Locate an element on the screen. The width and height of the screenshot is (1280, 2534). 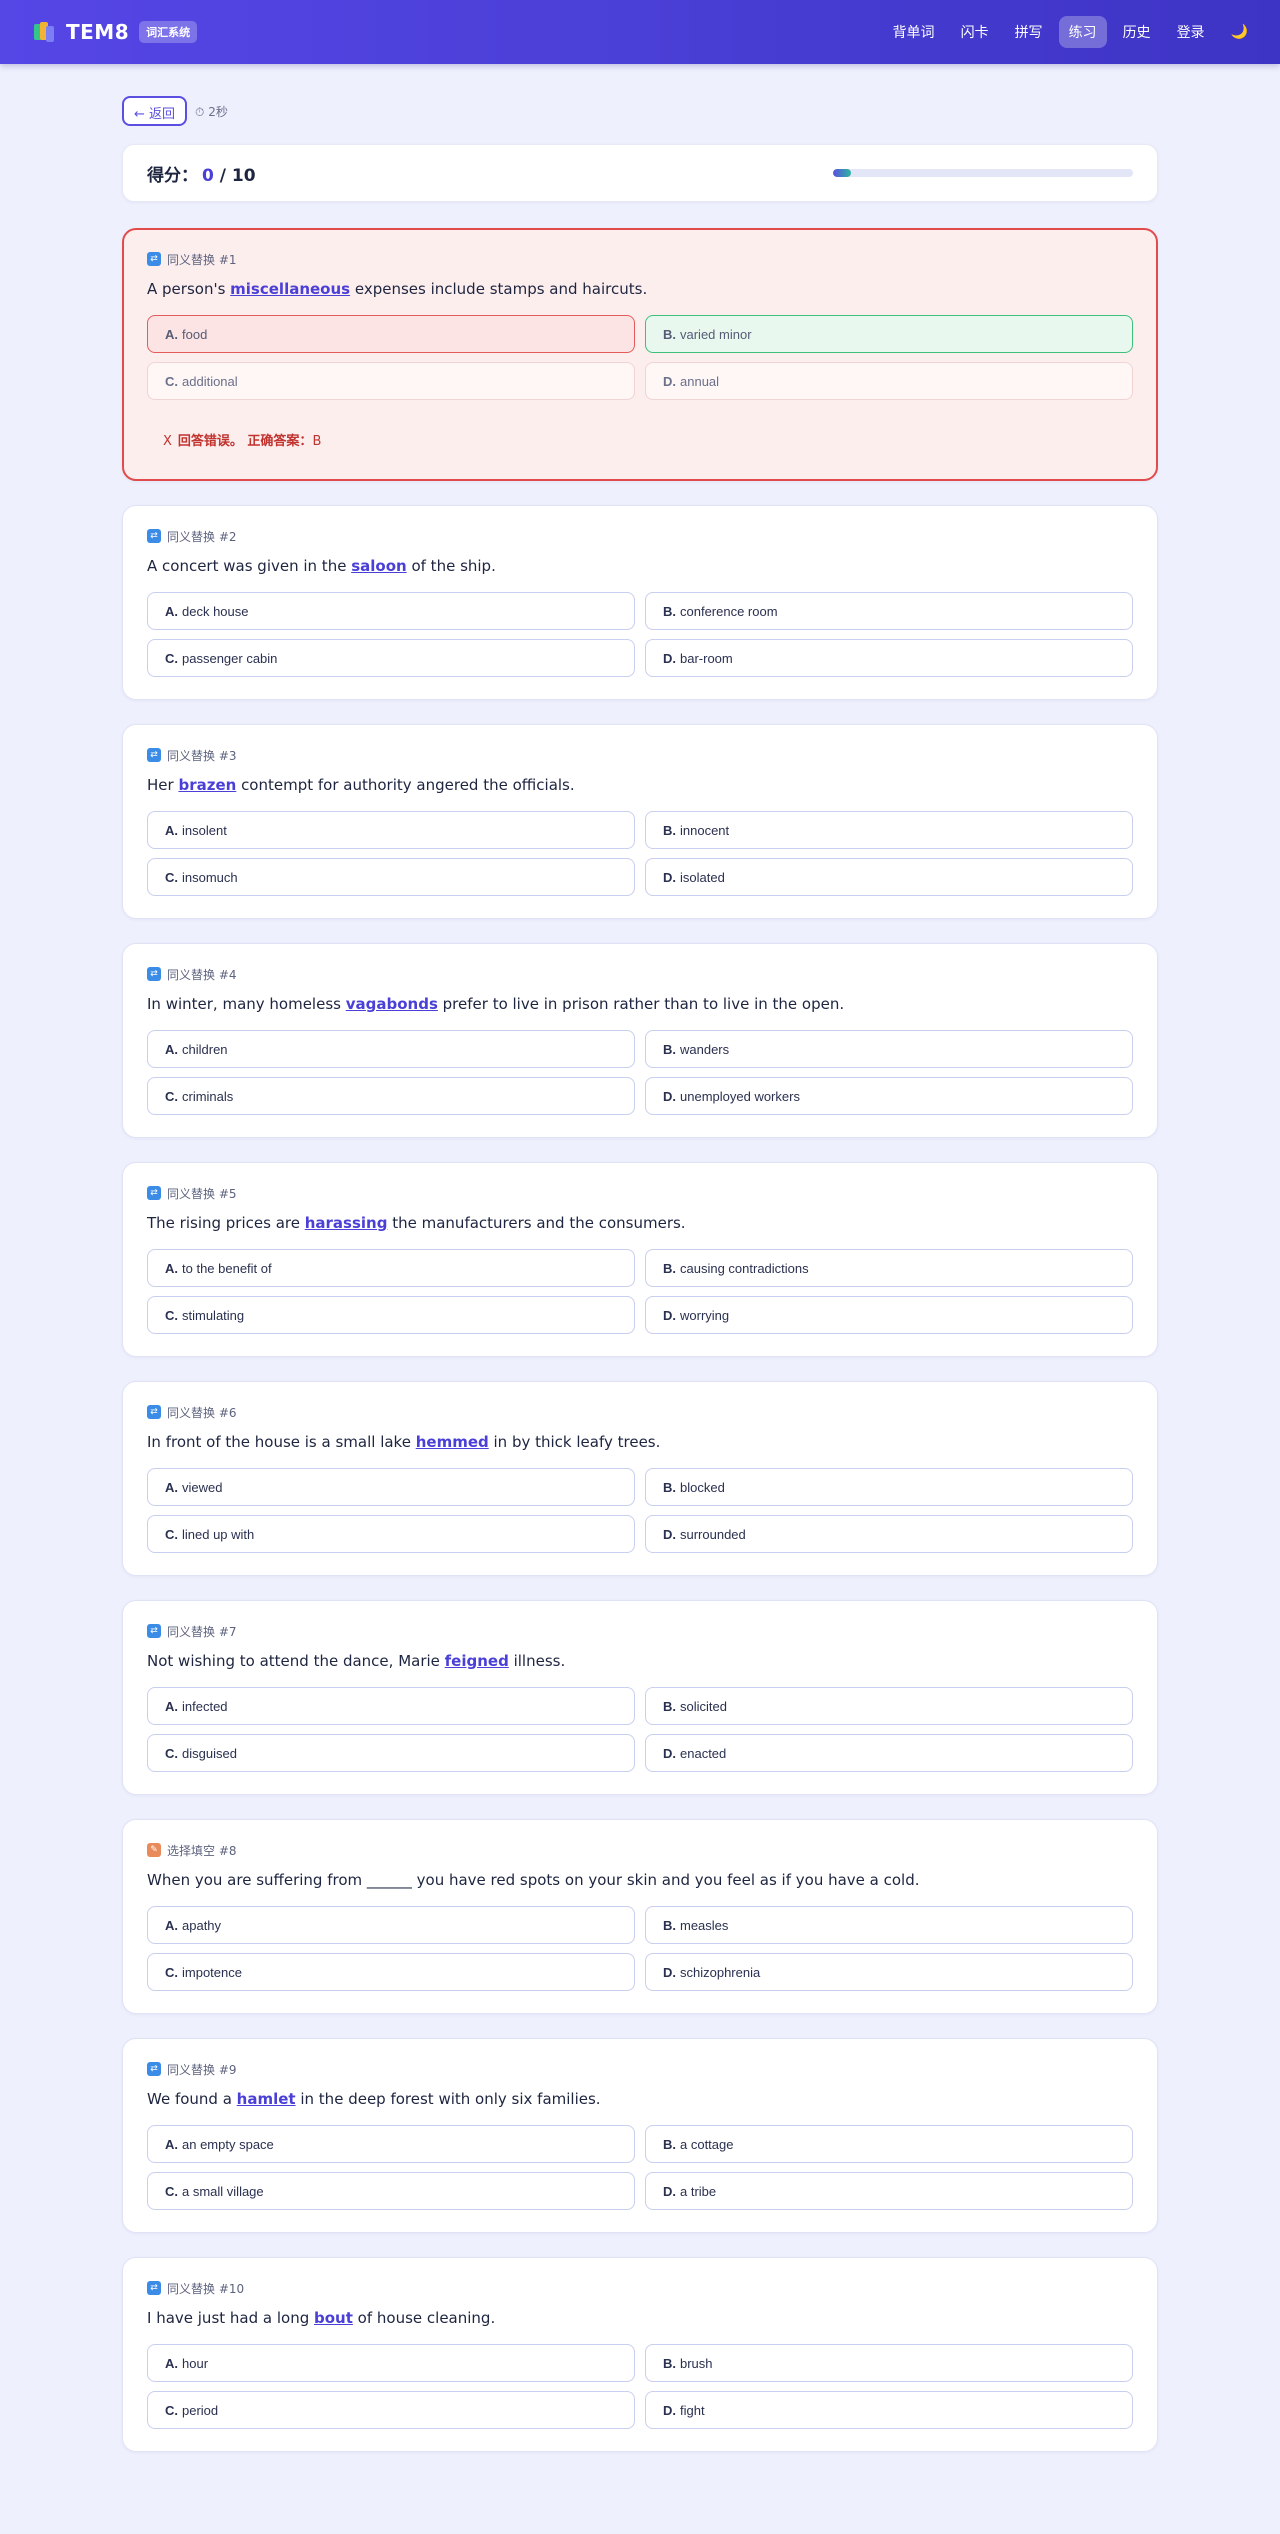
option-d: D. a tribe is located at coordinates (889, 2191).